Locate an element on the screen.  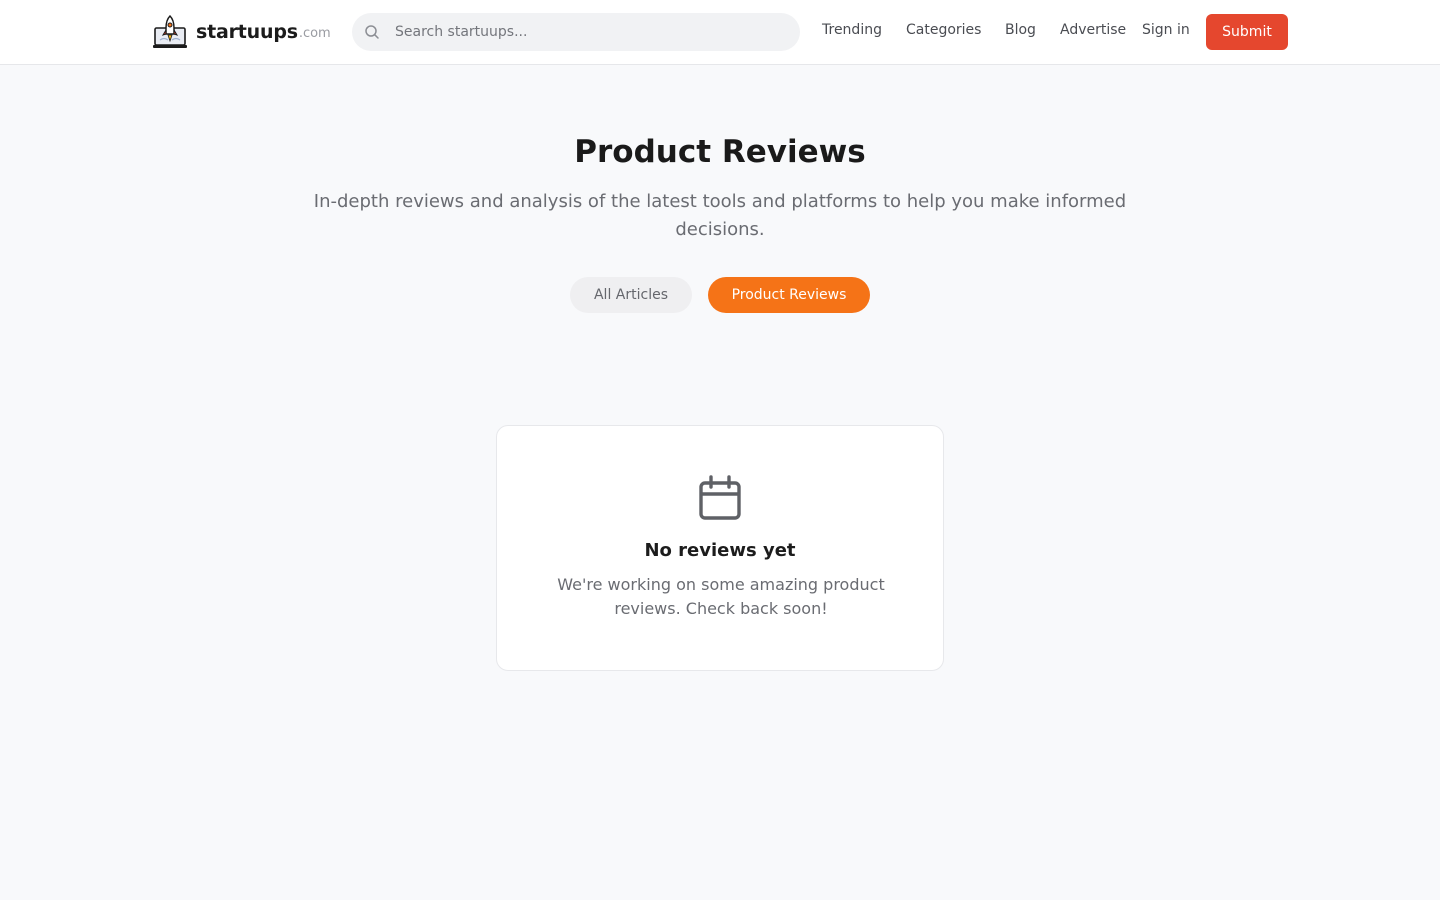
nav-link-categories: Categories is located at coordinates (943, 30).